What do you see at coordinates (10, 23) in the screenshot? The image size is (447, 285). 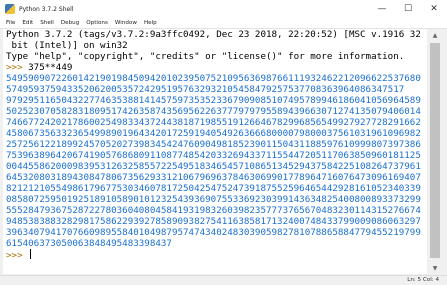 I see `menu-file: File` at bounding box center [10, 23].